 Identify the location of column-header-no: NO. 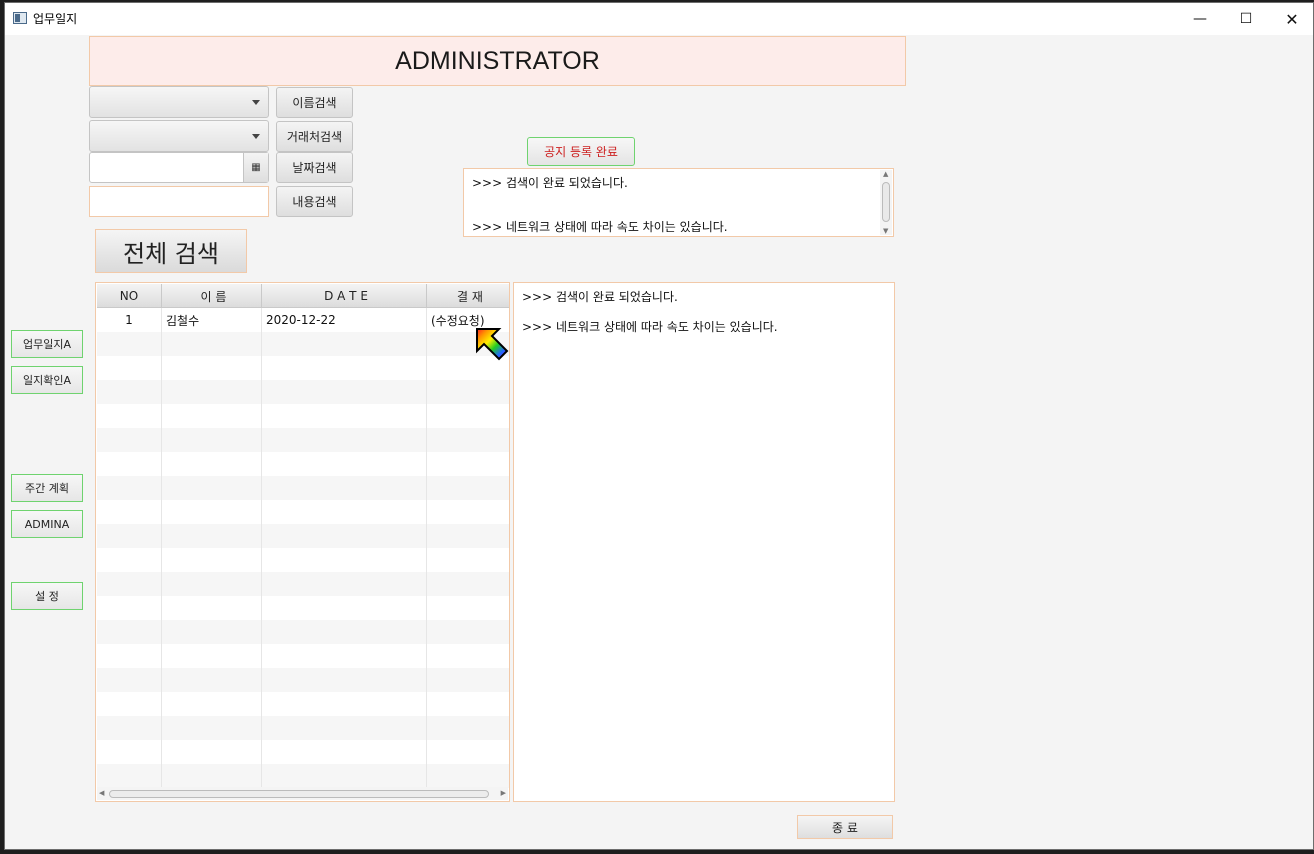
(129, 296).